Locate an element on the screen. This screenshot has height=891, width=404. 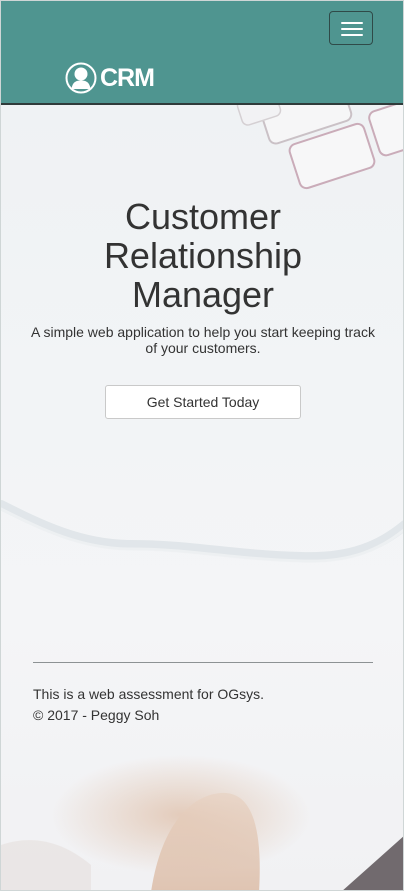
hero-title: Customer Relationship Manager is located at coordinates (202, 255).